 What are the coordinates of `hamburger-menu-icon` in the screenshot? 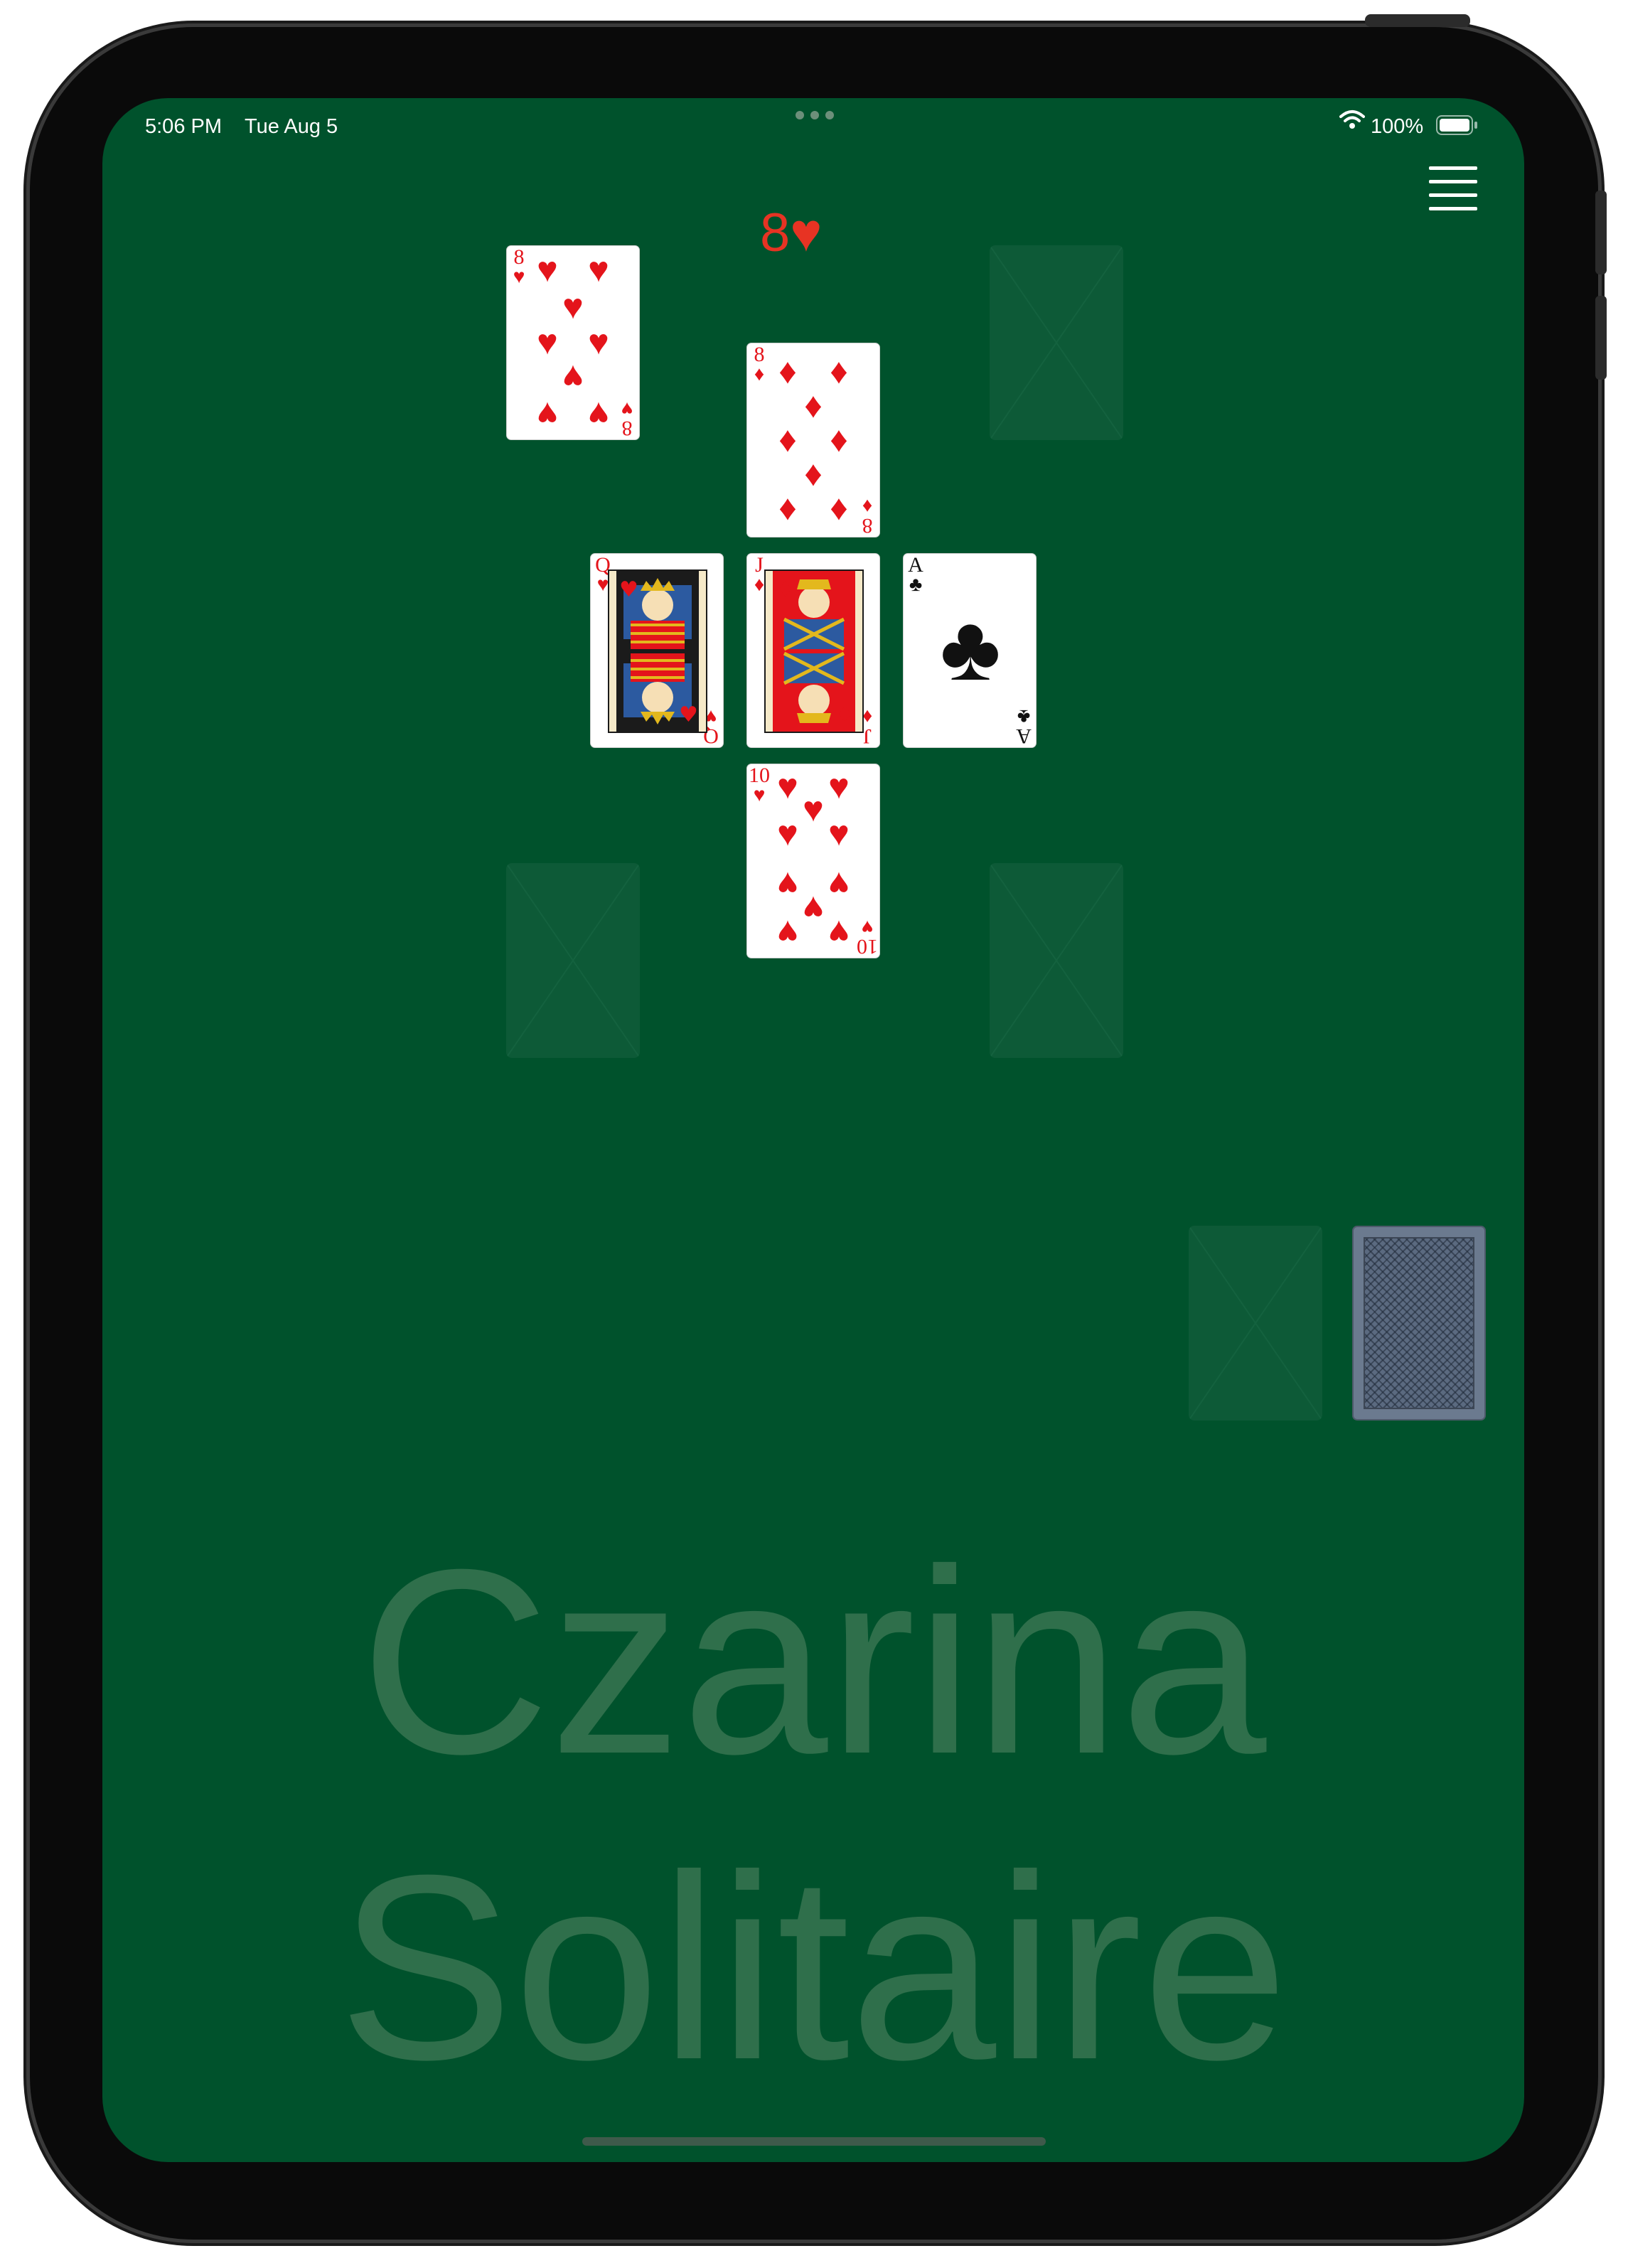 It's located at (1453, 188).